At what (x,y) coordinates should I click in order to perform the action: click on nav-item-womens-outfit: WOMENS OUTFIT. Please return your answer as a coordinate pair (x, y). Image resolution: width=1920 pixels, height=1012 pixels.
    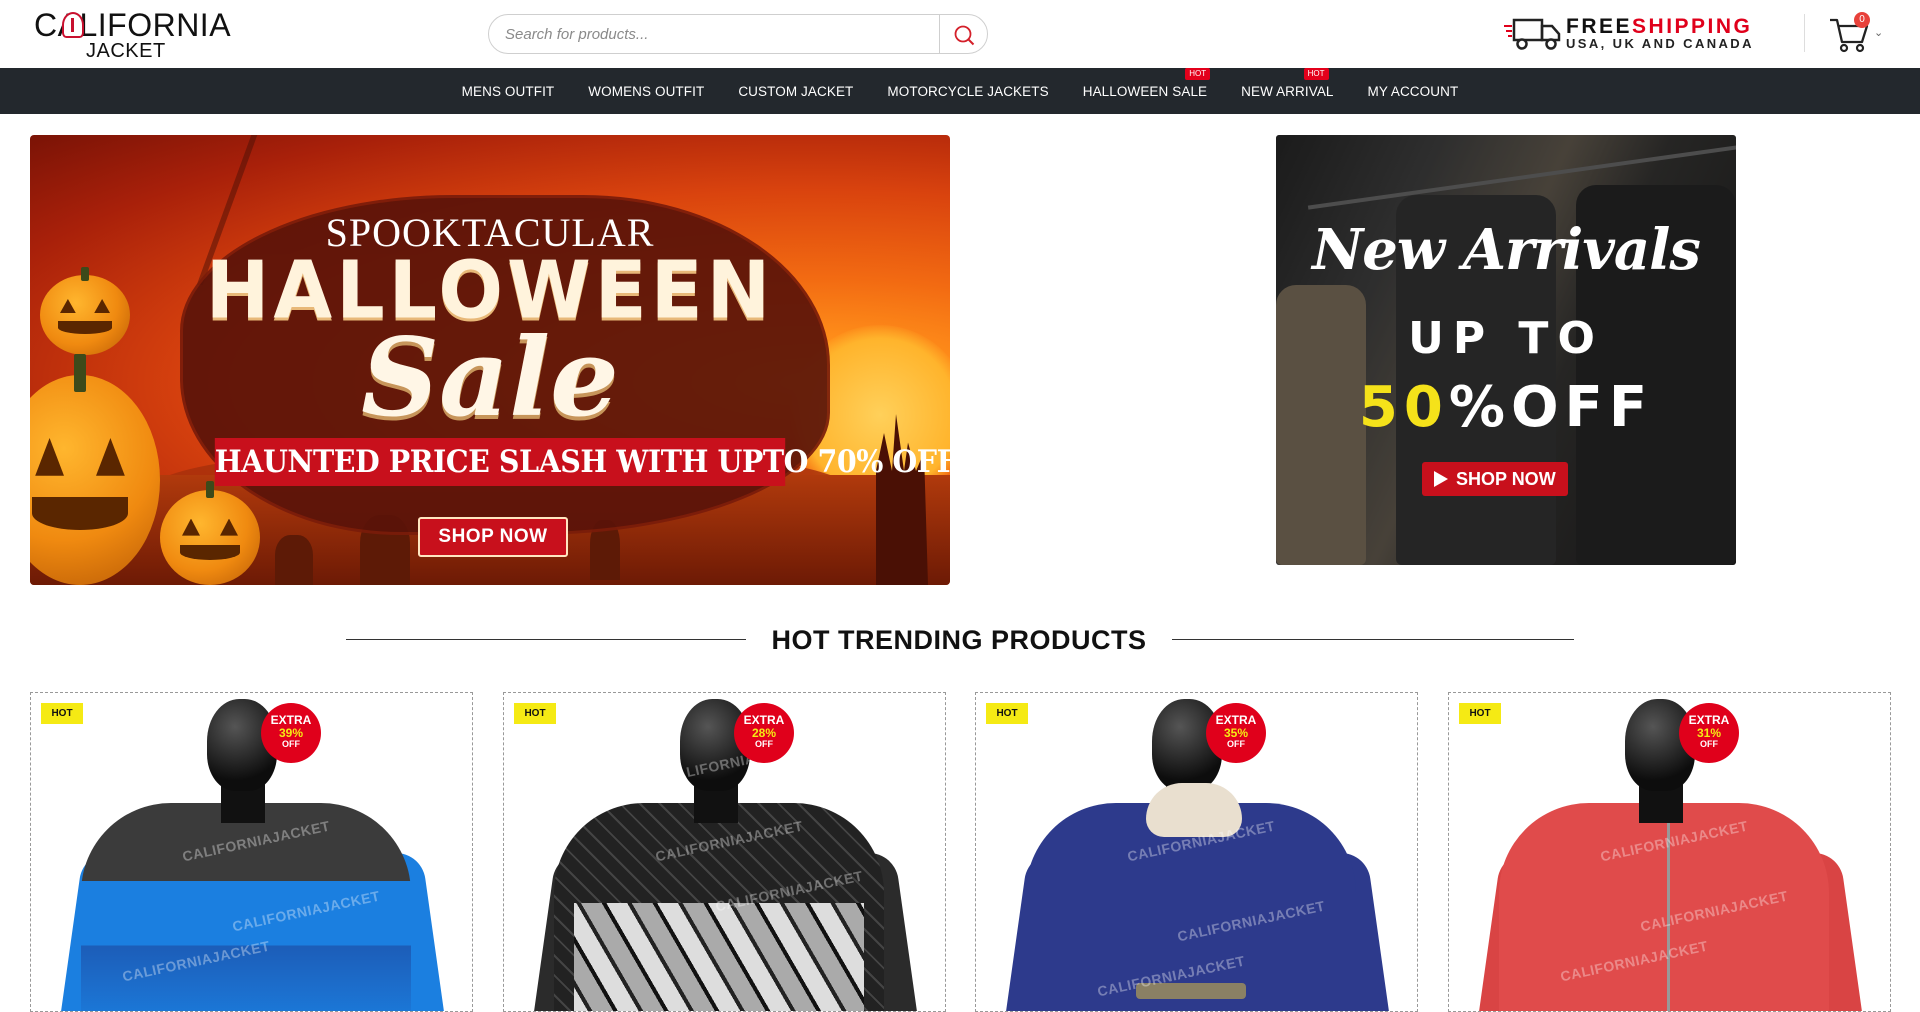
    Looking at the image, I should click on (646, 91).